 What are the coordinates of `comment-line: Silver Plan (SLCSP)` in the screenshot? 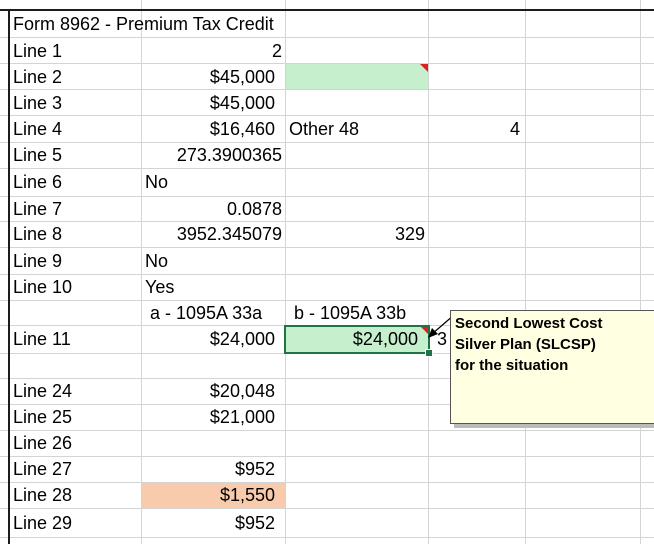 It's located at (525, 344).